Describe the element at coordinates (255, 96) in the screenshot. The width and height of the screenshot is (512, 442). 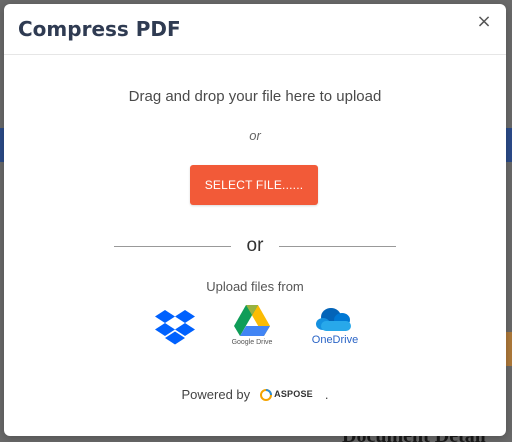
I see `drag-drop-text: Drag and drop your file here to upload` at that location.